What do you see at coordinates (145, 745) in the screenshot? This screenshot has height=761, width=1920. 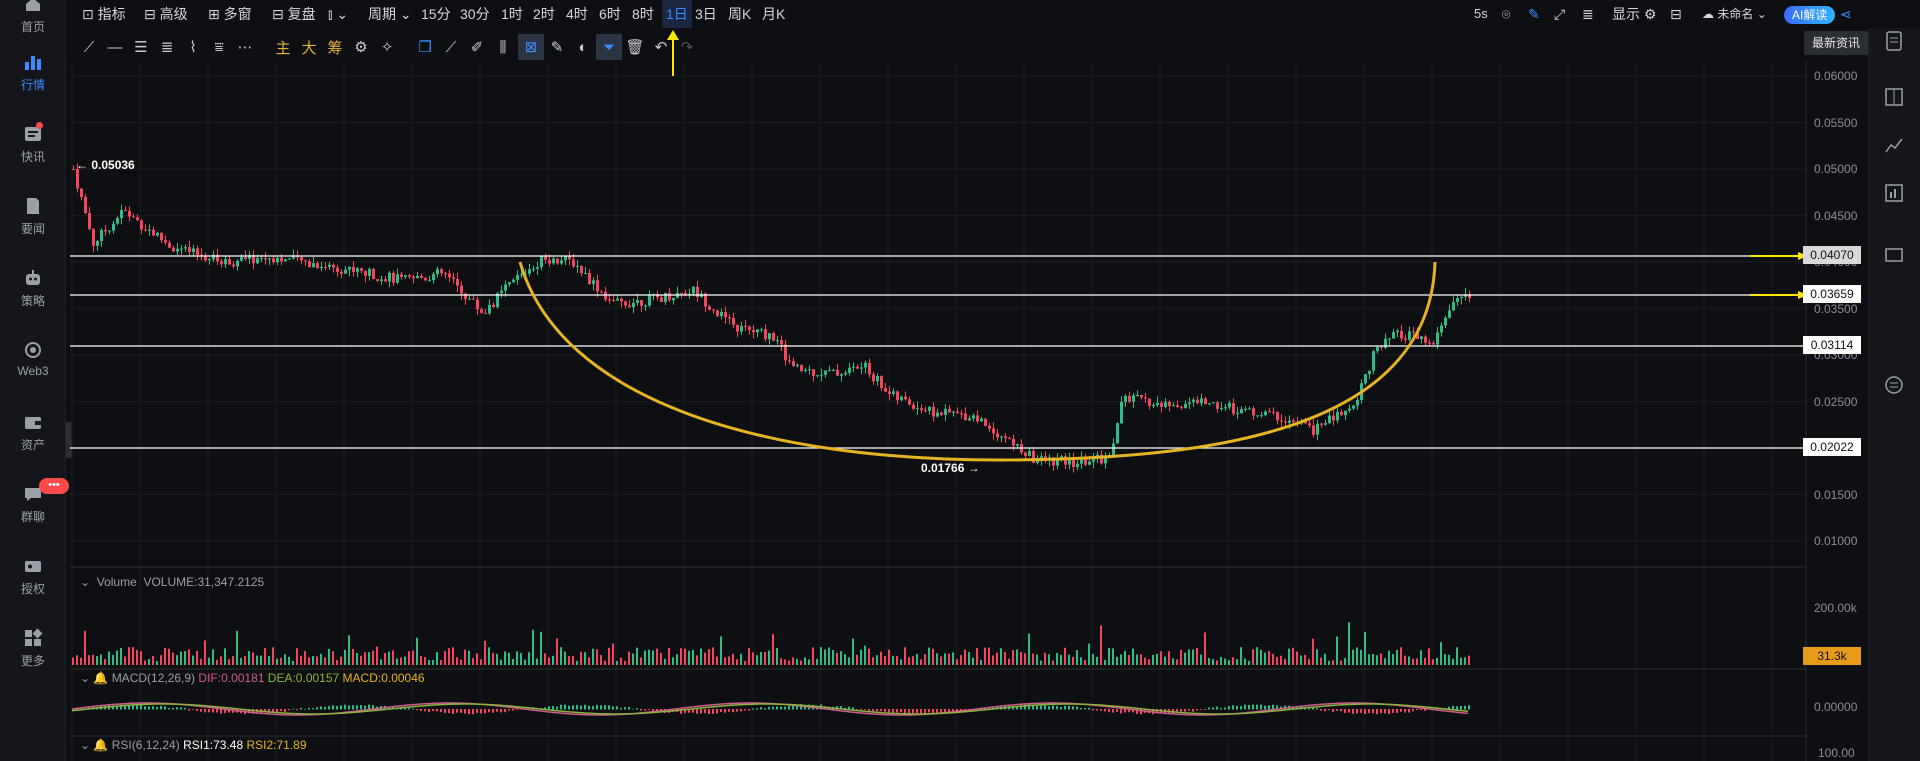 I see `rsi-title: RSI(6,12,24)` at bounding box center [145, 745].